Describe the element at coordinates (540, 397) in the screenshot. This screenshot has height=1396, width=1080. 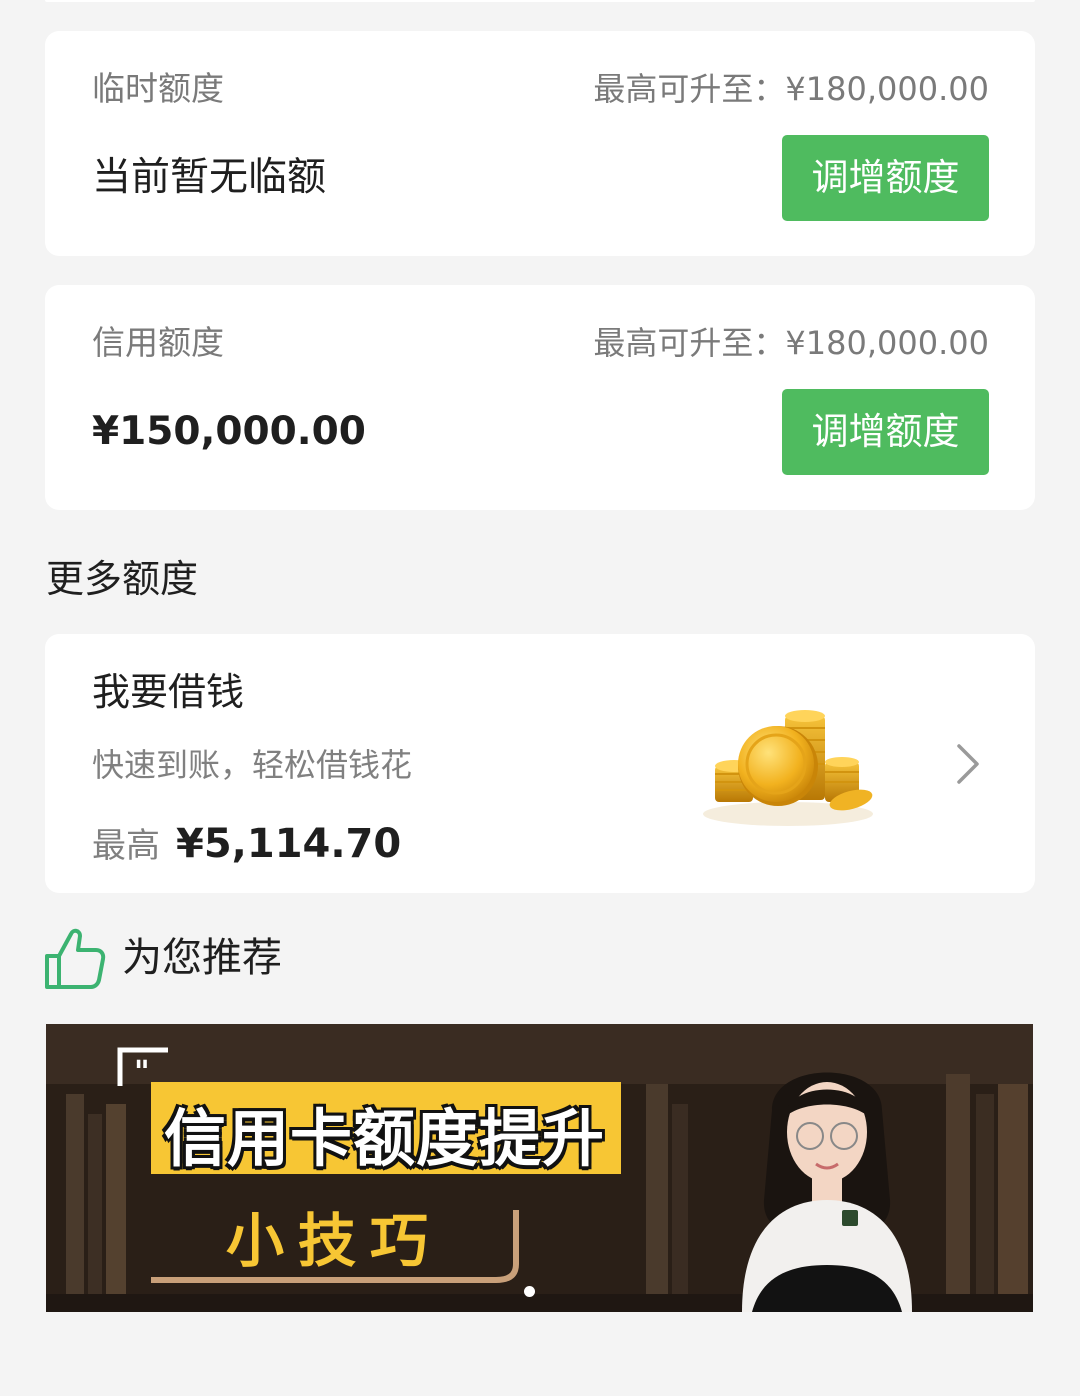
I see `credit-quota-card: 信用额度 最高可升至：¥180,000.00 ¥150,000.00 调增额度` at that location.